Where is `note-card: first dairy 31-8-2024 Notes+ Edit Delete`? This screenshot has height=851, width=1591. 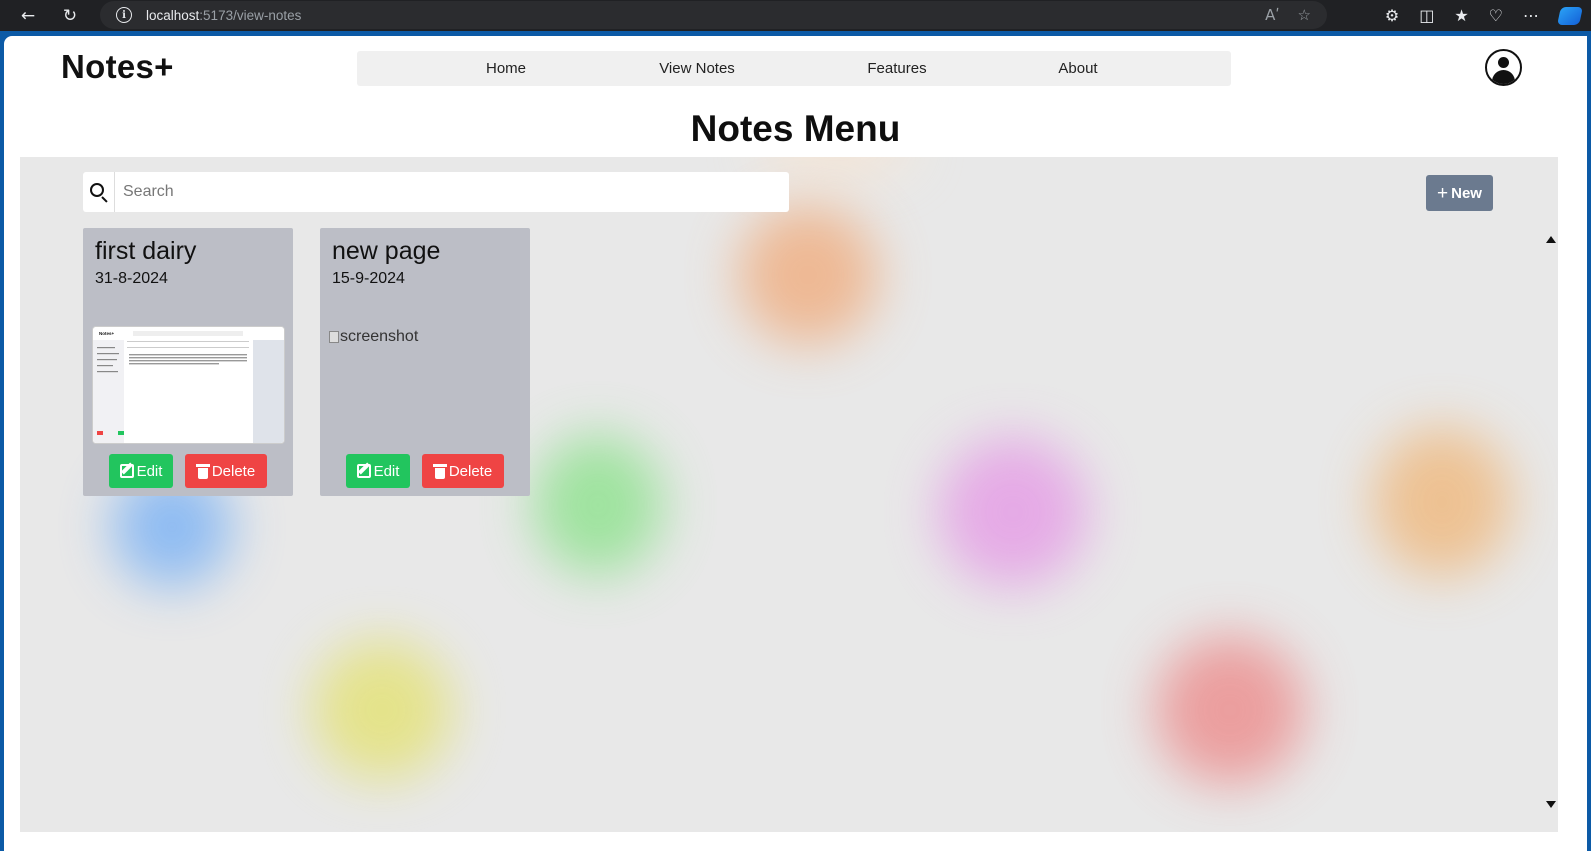 note-card: first dairy 31-8-2024 Notes+ Edit Delete is located at coordinates (188, 362).